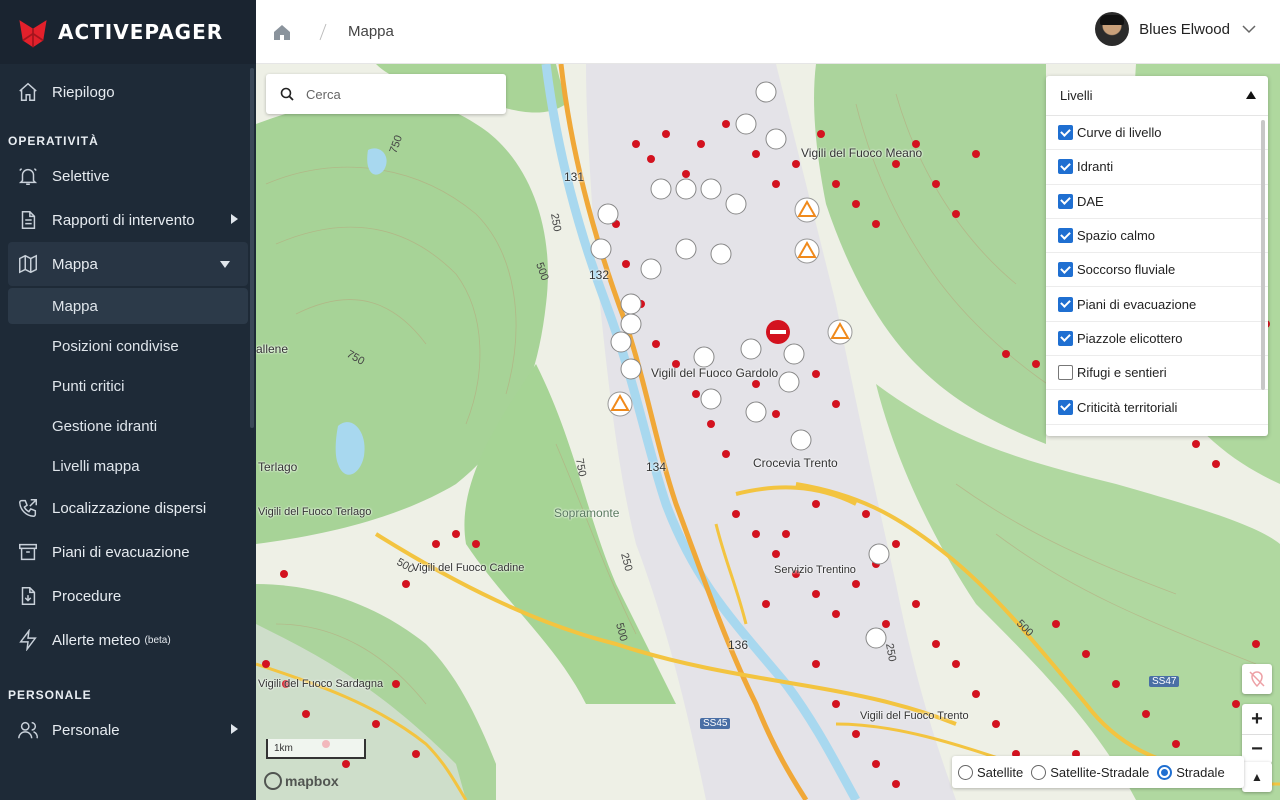  I want to click on mapbox-attribution: mapbox, so click(301, 781).